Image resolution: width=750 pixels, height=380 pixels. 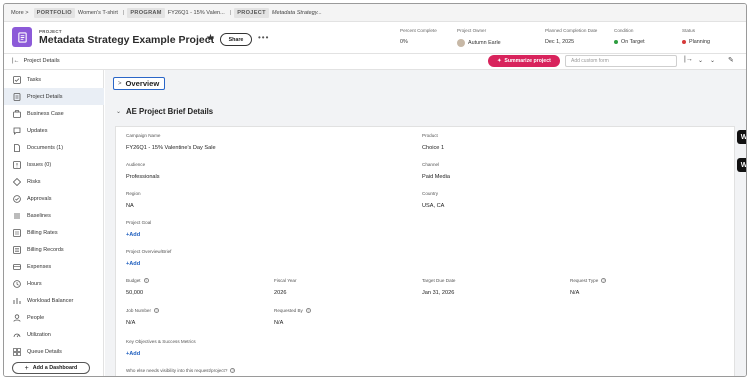 I want to click on sidebar-item-workload-balancer: Workload Balancer, so click(x=54, y=300).